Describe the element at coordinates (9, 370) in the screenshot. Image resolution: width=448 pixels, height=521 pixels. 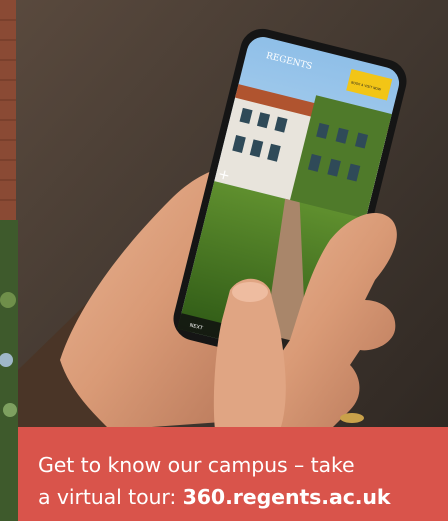
I see `foliage` at that location.